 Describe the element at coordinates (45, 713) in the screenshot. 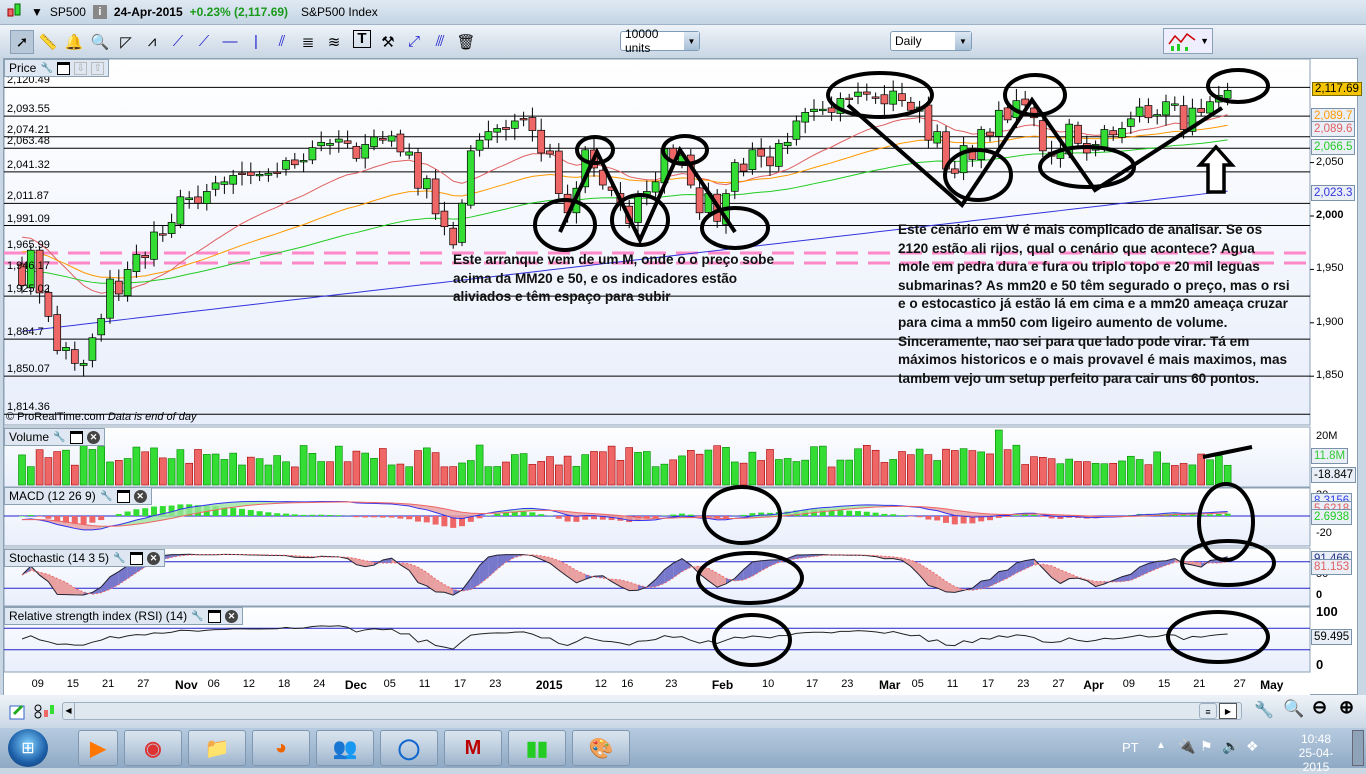

I see `link-candle-icon` at that location.